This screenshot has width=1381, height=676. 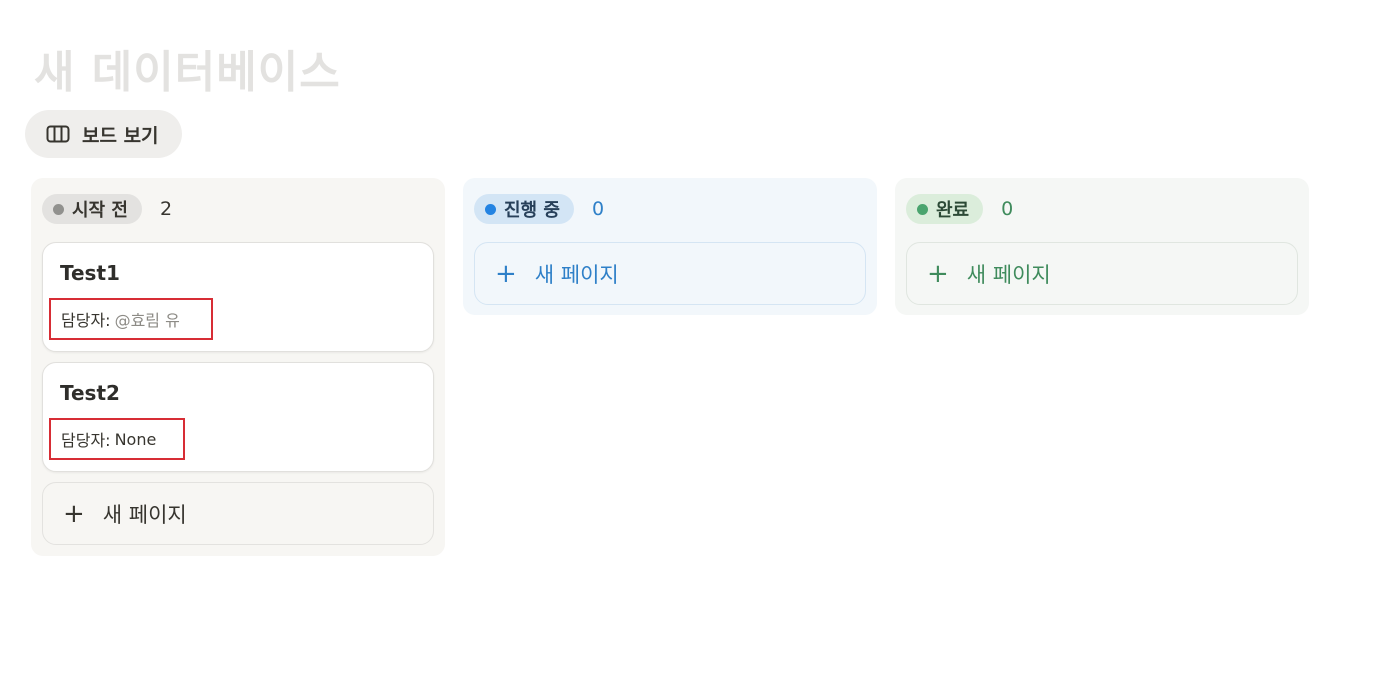 I want to click on board-card-test1: Test1 담당자: @효림 유, so click(x=238, y=297).